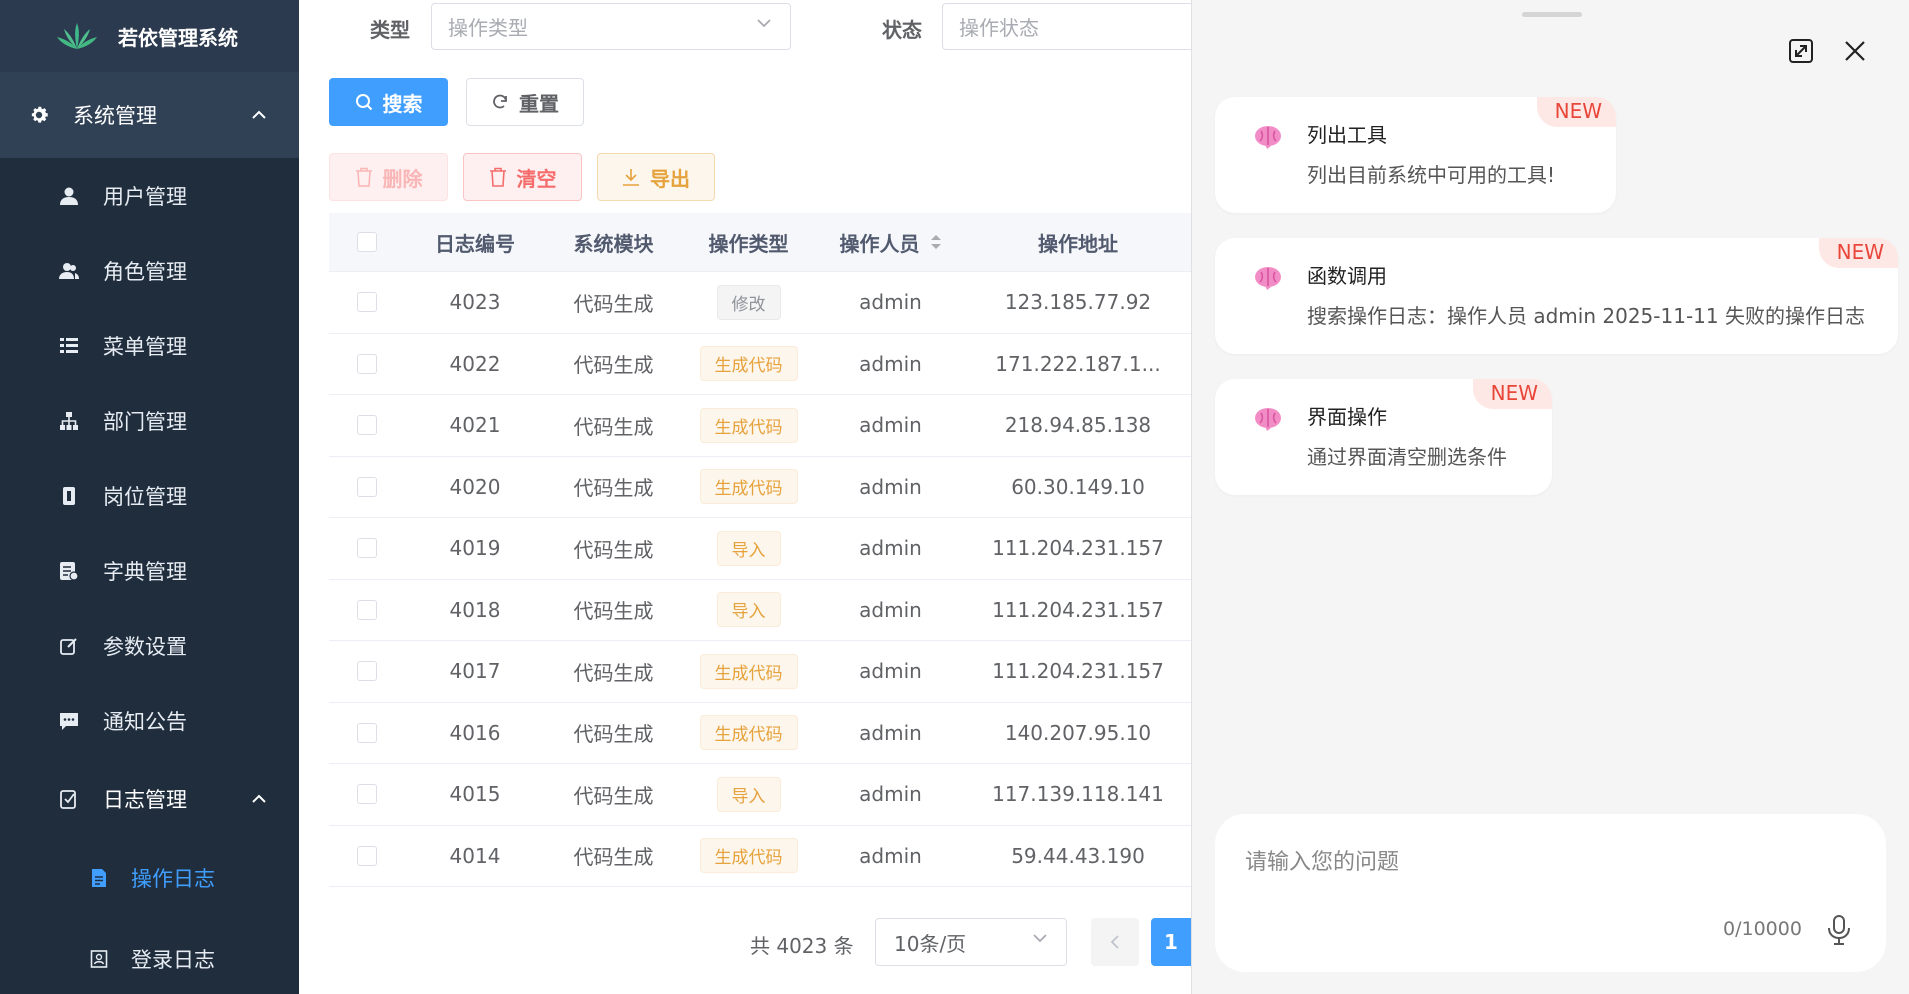 This screenshot has height=994, width=1909. I want to click on header-module: 系统模块, so click(613, 242).